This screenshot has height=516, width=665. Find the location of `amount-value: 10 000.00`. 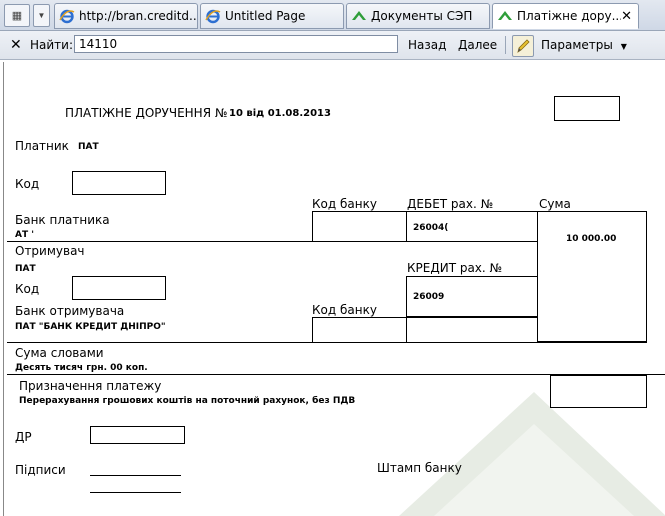

amount-value: 10 000.00 is located at coordinates (591, 239).